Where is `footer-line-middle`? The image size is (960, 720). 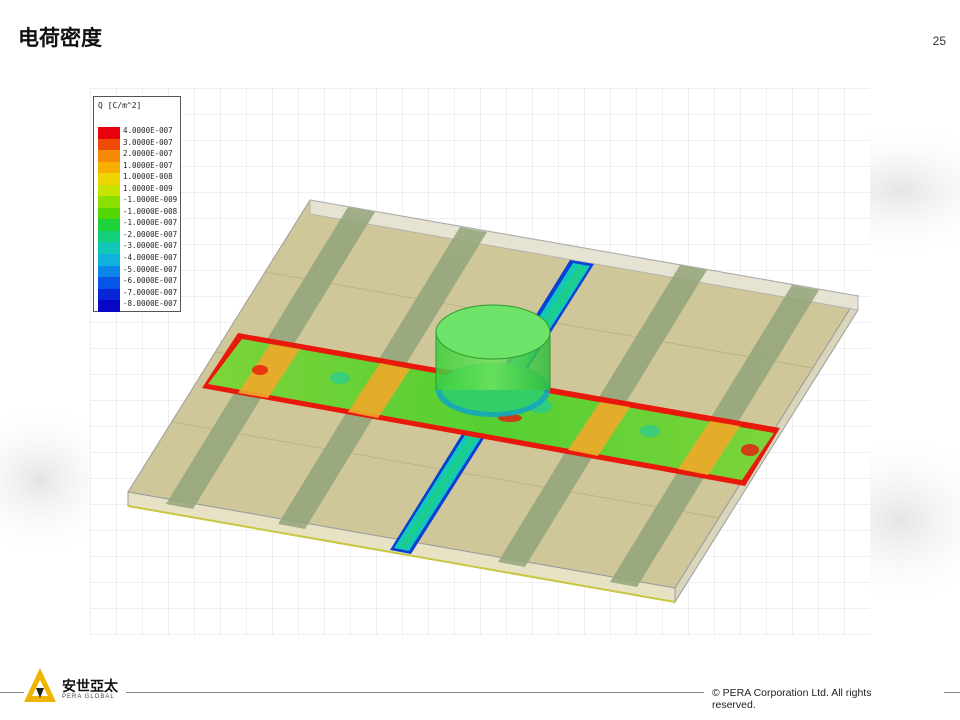
footer-line-middle is located at coordinates (415, 692).